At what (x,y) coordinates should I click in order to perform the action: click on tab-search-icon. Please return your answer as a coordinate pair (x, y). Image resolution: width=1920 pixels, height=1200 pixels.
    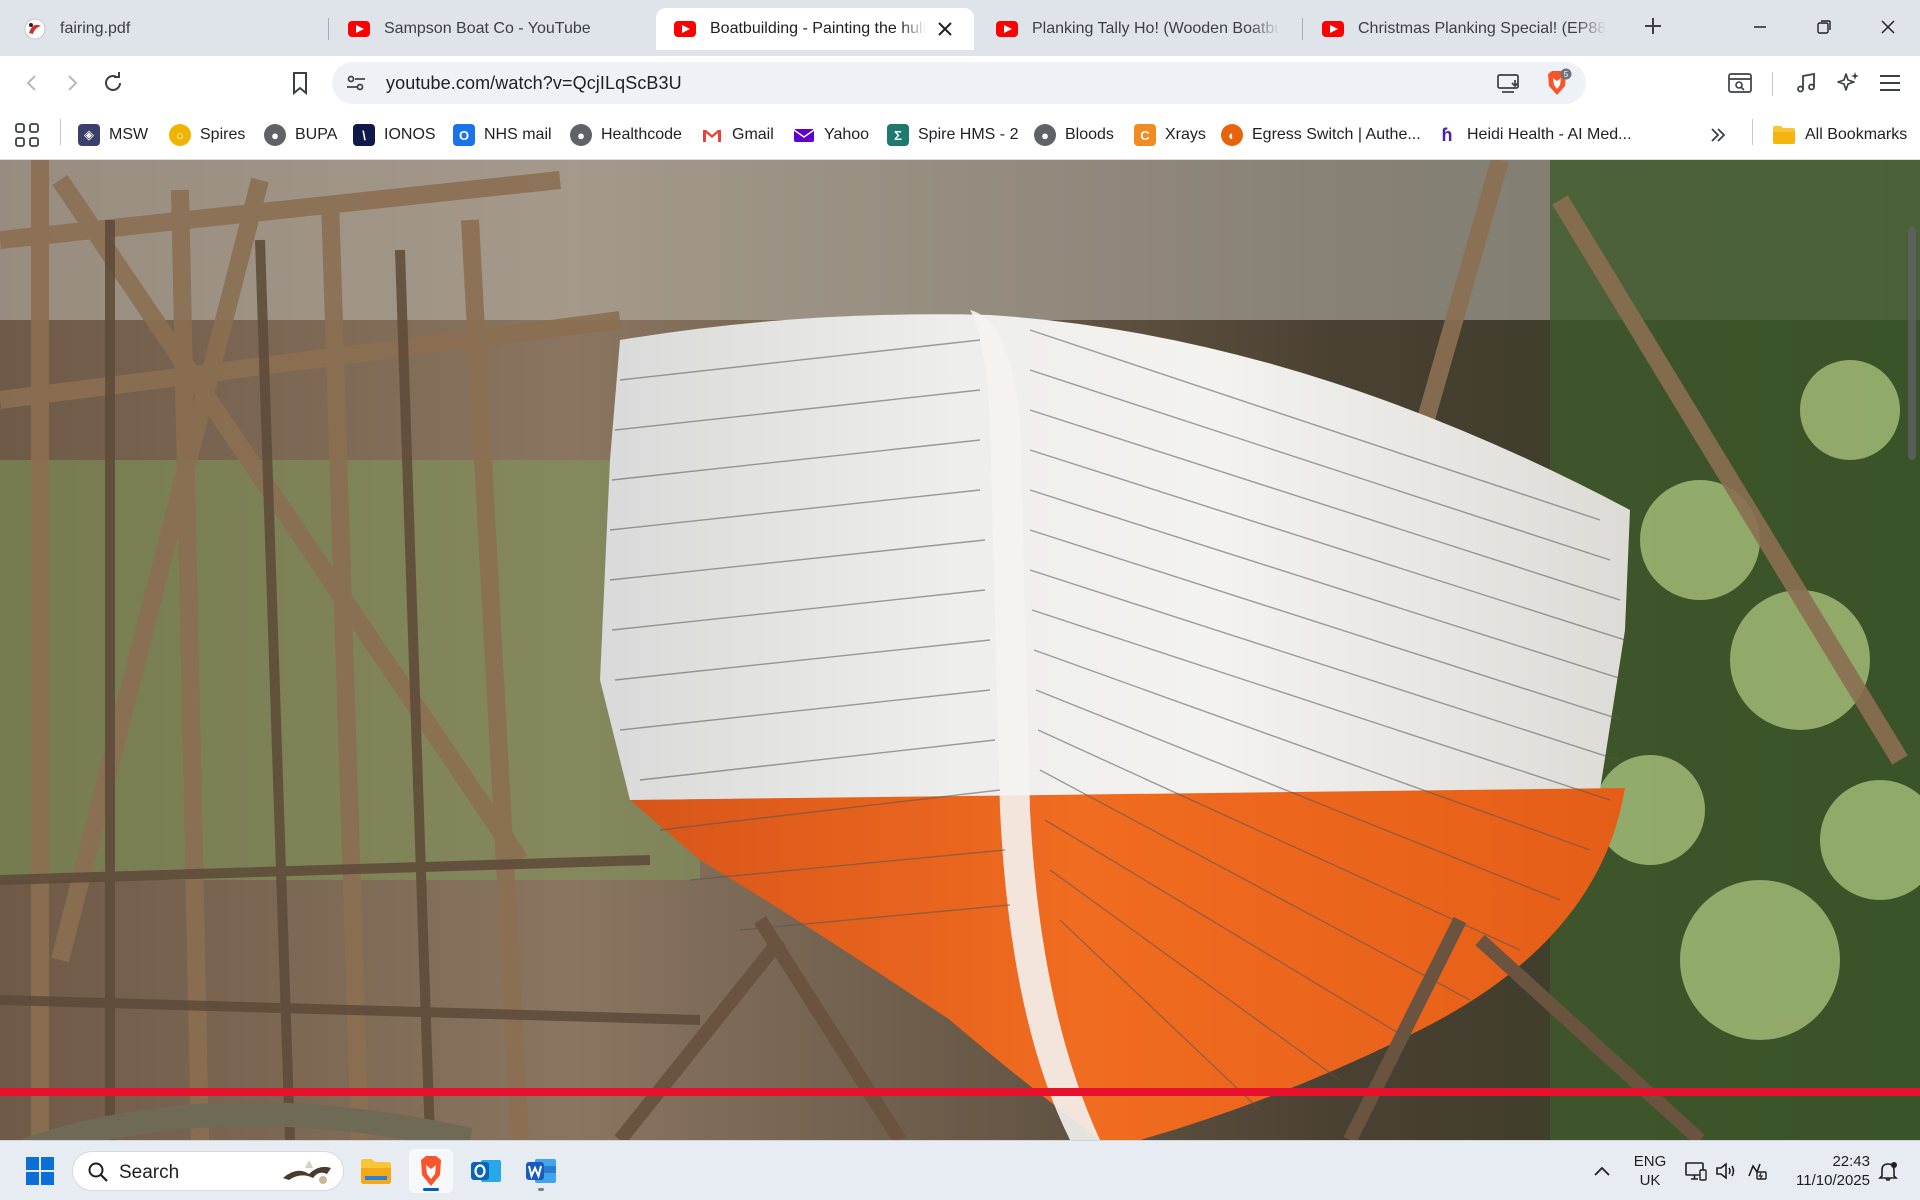
    Looking at the image, I should click on (1740, 83).